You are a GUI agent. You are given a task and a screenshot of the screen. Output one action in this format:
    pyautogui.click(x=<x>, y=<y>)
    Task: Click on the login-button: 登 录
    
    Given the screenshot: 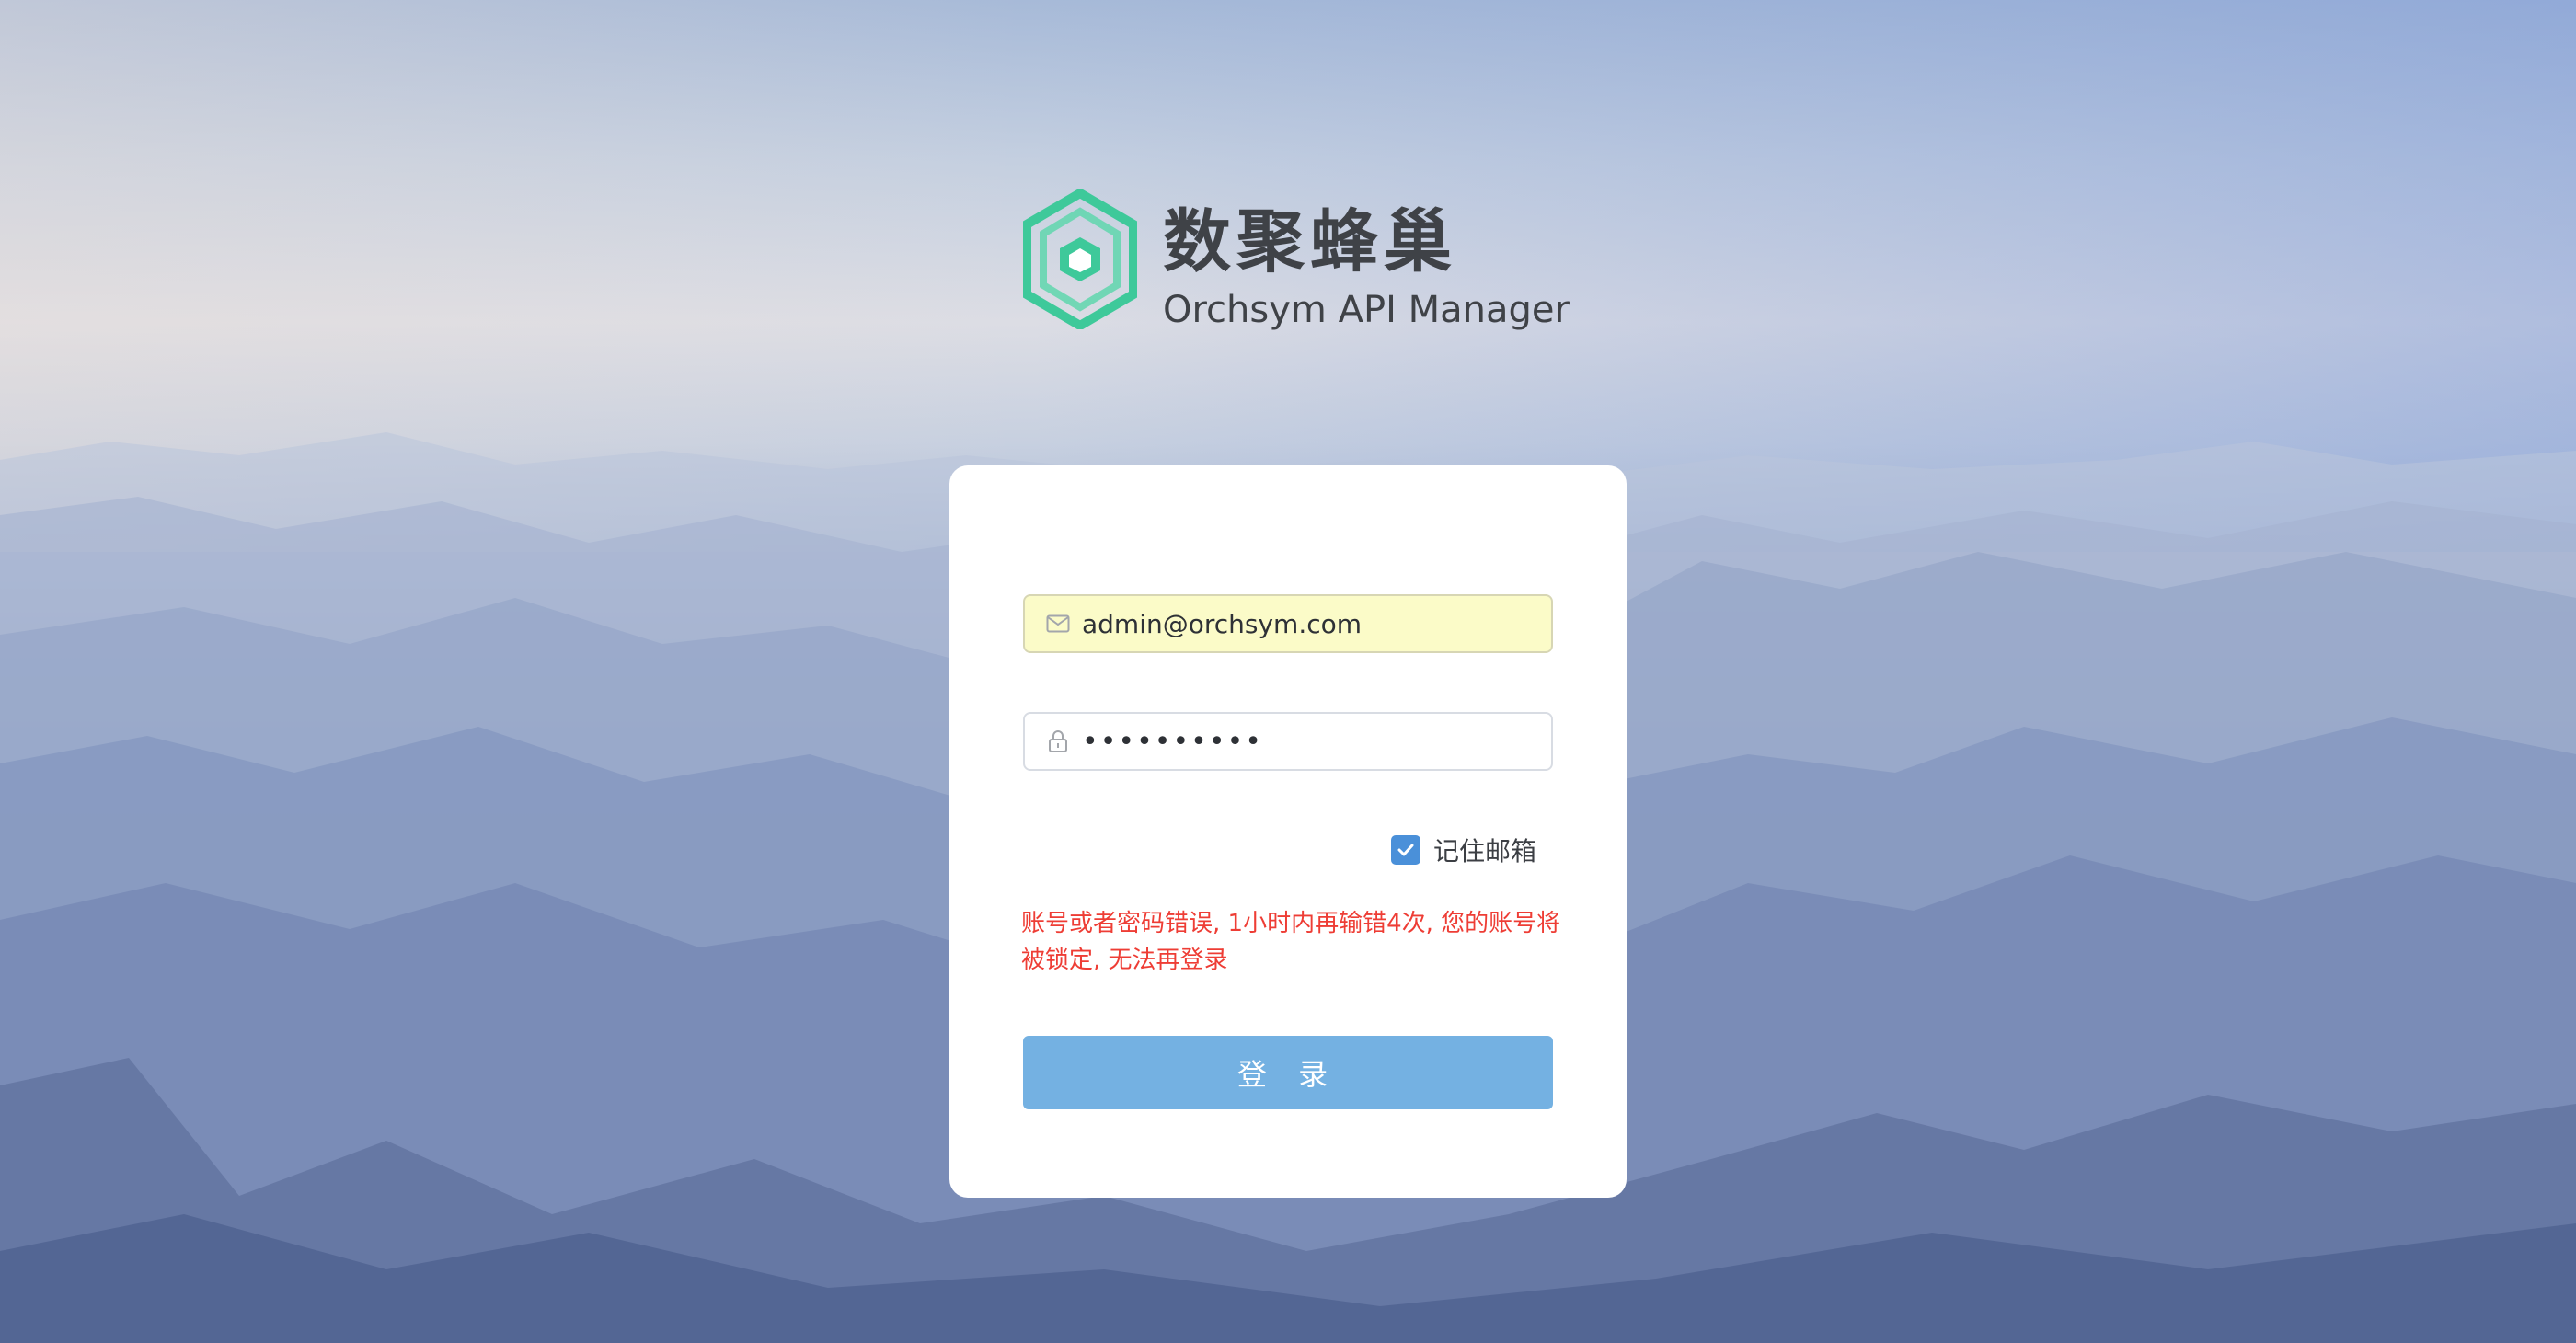 What is the action you would take?
    pyautogui.click(x=1288, y=1072)
    